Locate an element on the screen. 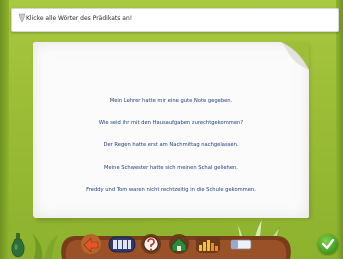 The width and height of the screenshot is (343, 259). instruction-text: Klicke alle Wörter des Prädikats an! is located at coordinates (79, 18).